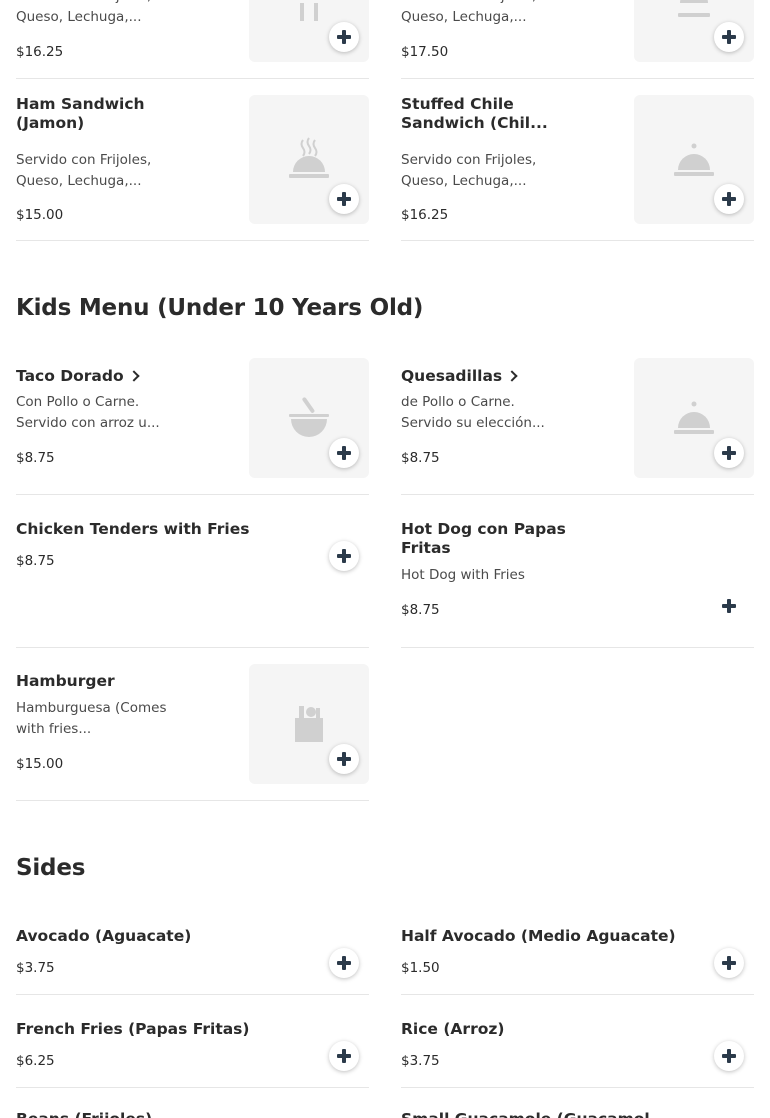 This screenshot has width=770, height=1118. What do you see at coordinates (70, 376) in the screenshot?
I see `item-name-label: Taco Dorado` at bounding box center [70, 376].